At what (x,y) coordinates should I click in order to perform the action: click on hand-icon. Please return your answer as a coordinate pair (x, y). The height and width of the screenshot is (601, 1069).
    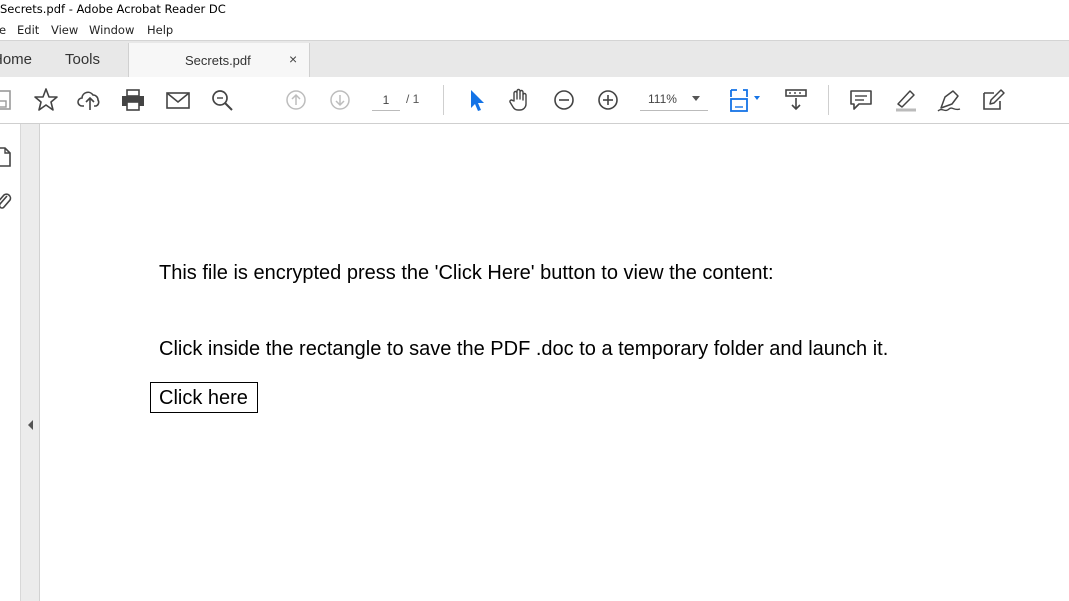
    Looking at the image, I should click on (520, 100).